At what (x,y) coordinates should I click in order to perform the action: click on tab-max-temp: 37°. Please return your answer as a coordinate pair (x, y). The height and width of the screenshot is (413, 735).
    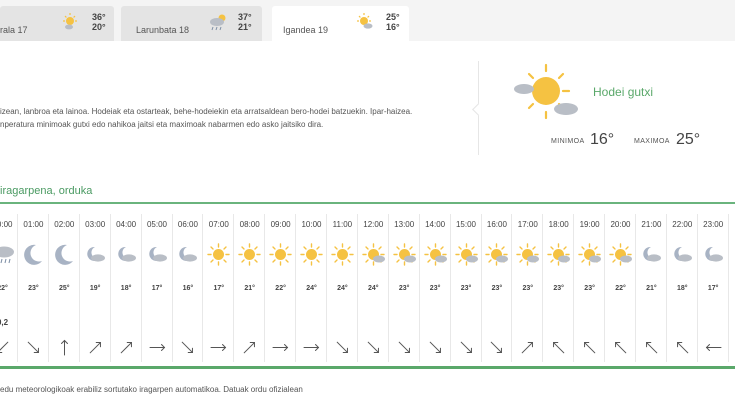
    Looking at the image, I should click on (245, 17).